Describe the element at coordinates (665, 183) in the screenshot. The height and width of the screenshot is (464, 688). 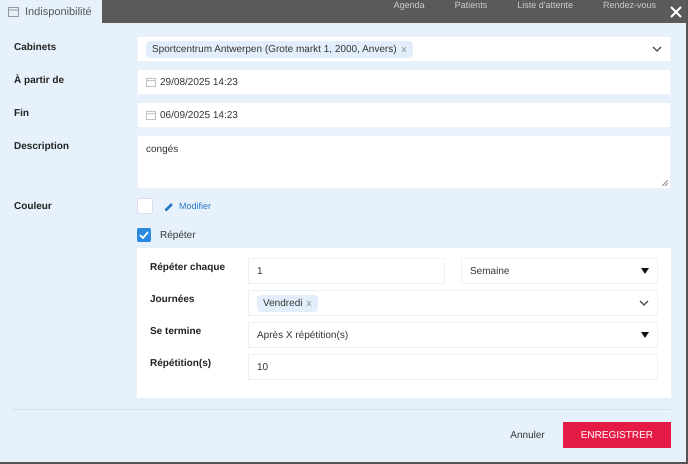
I see `resize-handle-icon` at that location.